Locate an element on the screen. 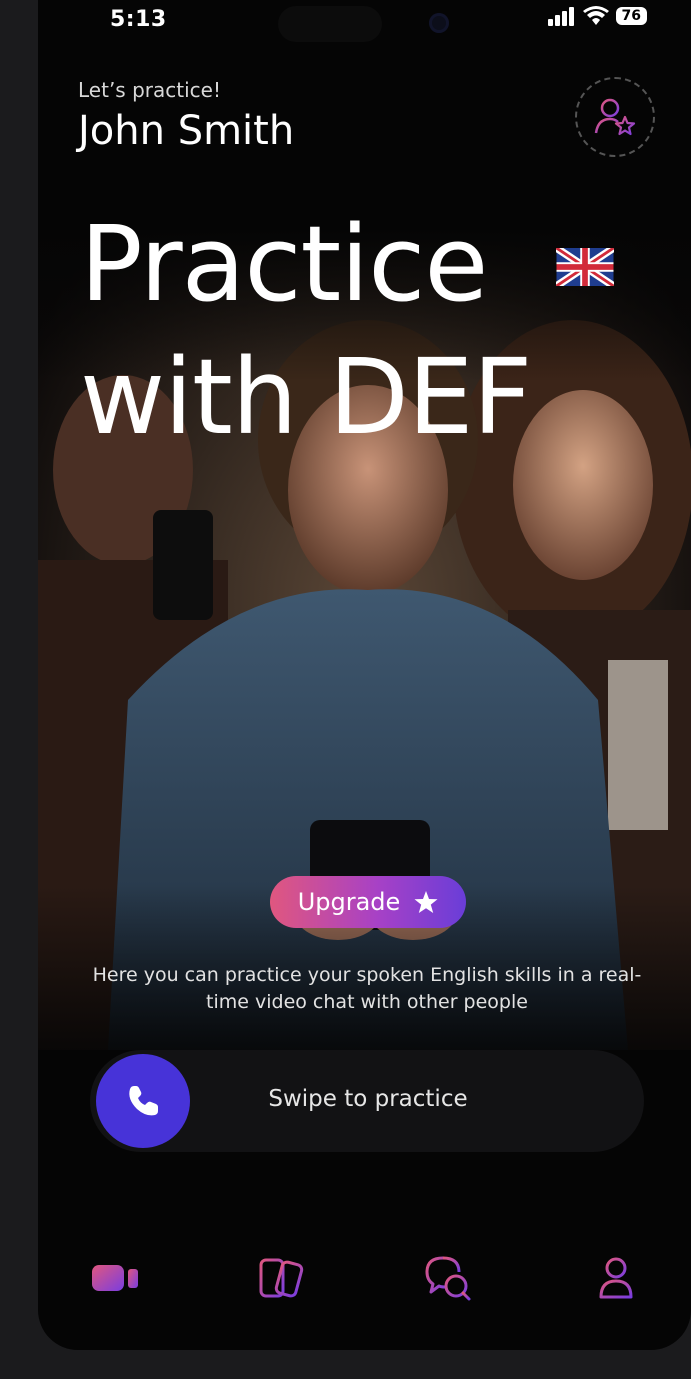  status-bar: 5:13 76 is located at coordinates (364, 21).